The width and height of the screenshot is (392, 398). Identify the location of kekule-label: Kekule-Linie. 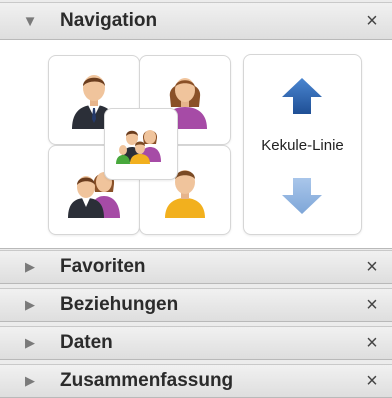
(302, 145).